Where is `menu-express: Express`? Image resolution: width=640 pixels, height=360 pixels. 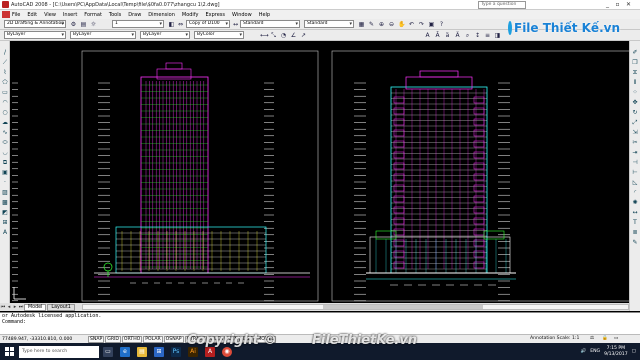
menu-express: Express is located at coordinates (215, 15).